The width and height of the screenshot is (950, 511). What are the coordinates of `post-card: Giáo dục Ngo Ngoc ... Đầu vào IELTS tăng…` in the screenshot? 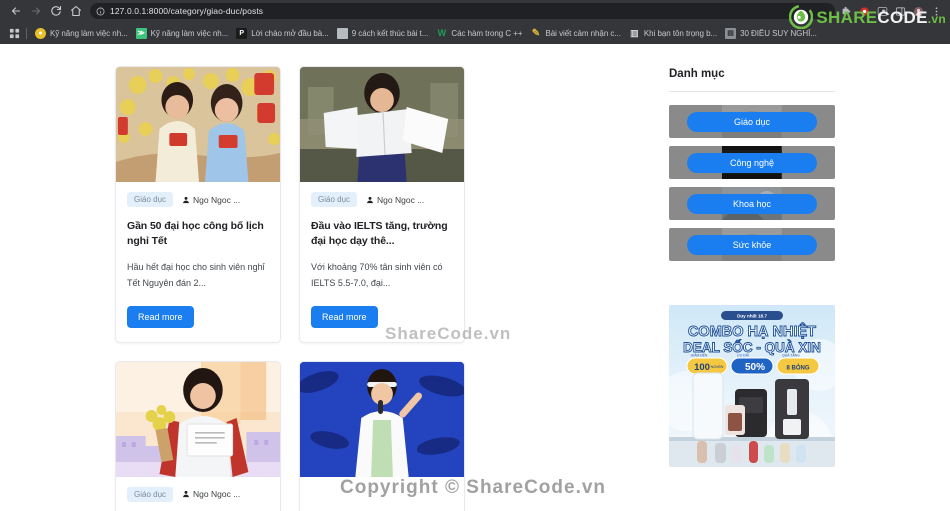 It's located at (382, 204).